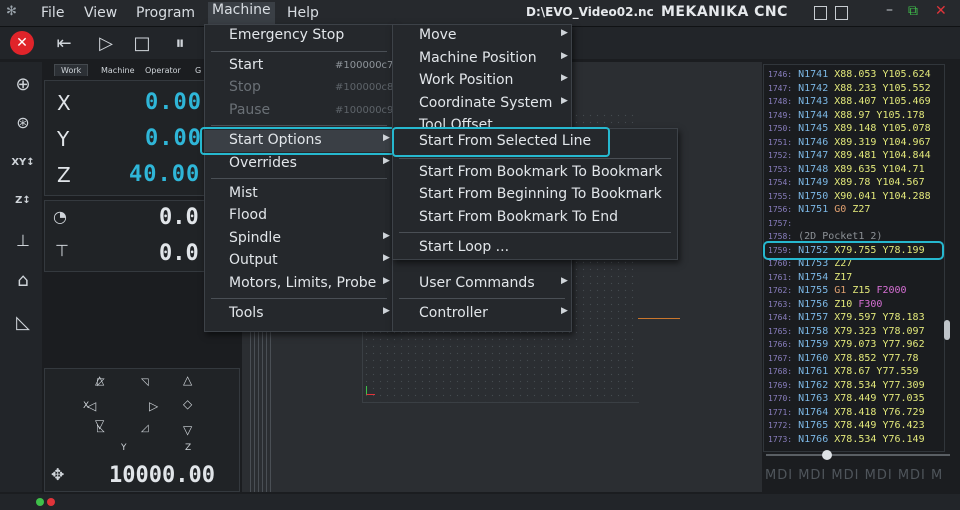 The width and height of the screenshot is (960, 510). I want to click on gcode-line: 1773: N1766 X78.534 Y76.149, so click(846, 440).